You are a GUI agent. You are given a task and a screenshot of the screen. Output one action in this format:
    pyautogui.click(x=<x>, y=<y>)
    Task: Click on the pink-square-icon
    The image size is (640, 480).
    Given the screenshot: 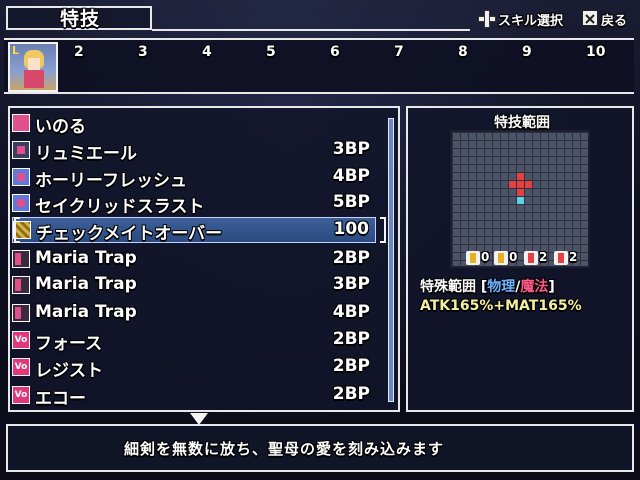 What is the action you would take?
    pyautogui.click(x=21, y=150)
    